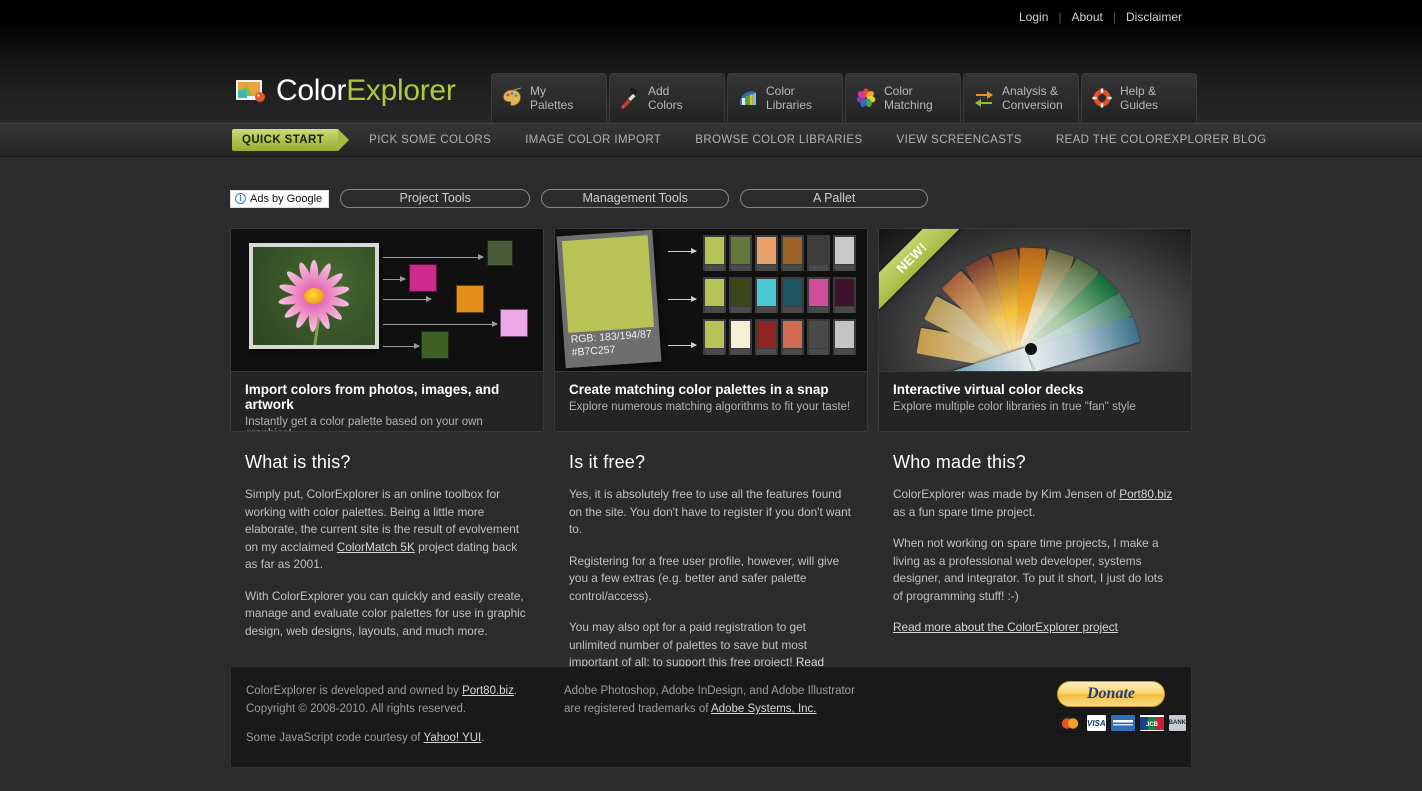 The height and width of the screenshot is (791, 1422). I want to click on palette-rows, so click(779, 298).